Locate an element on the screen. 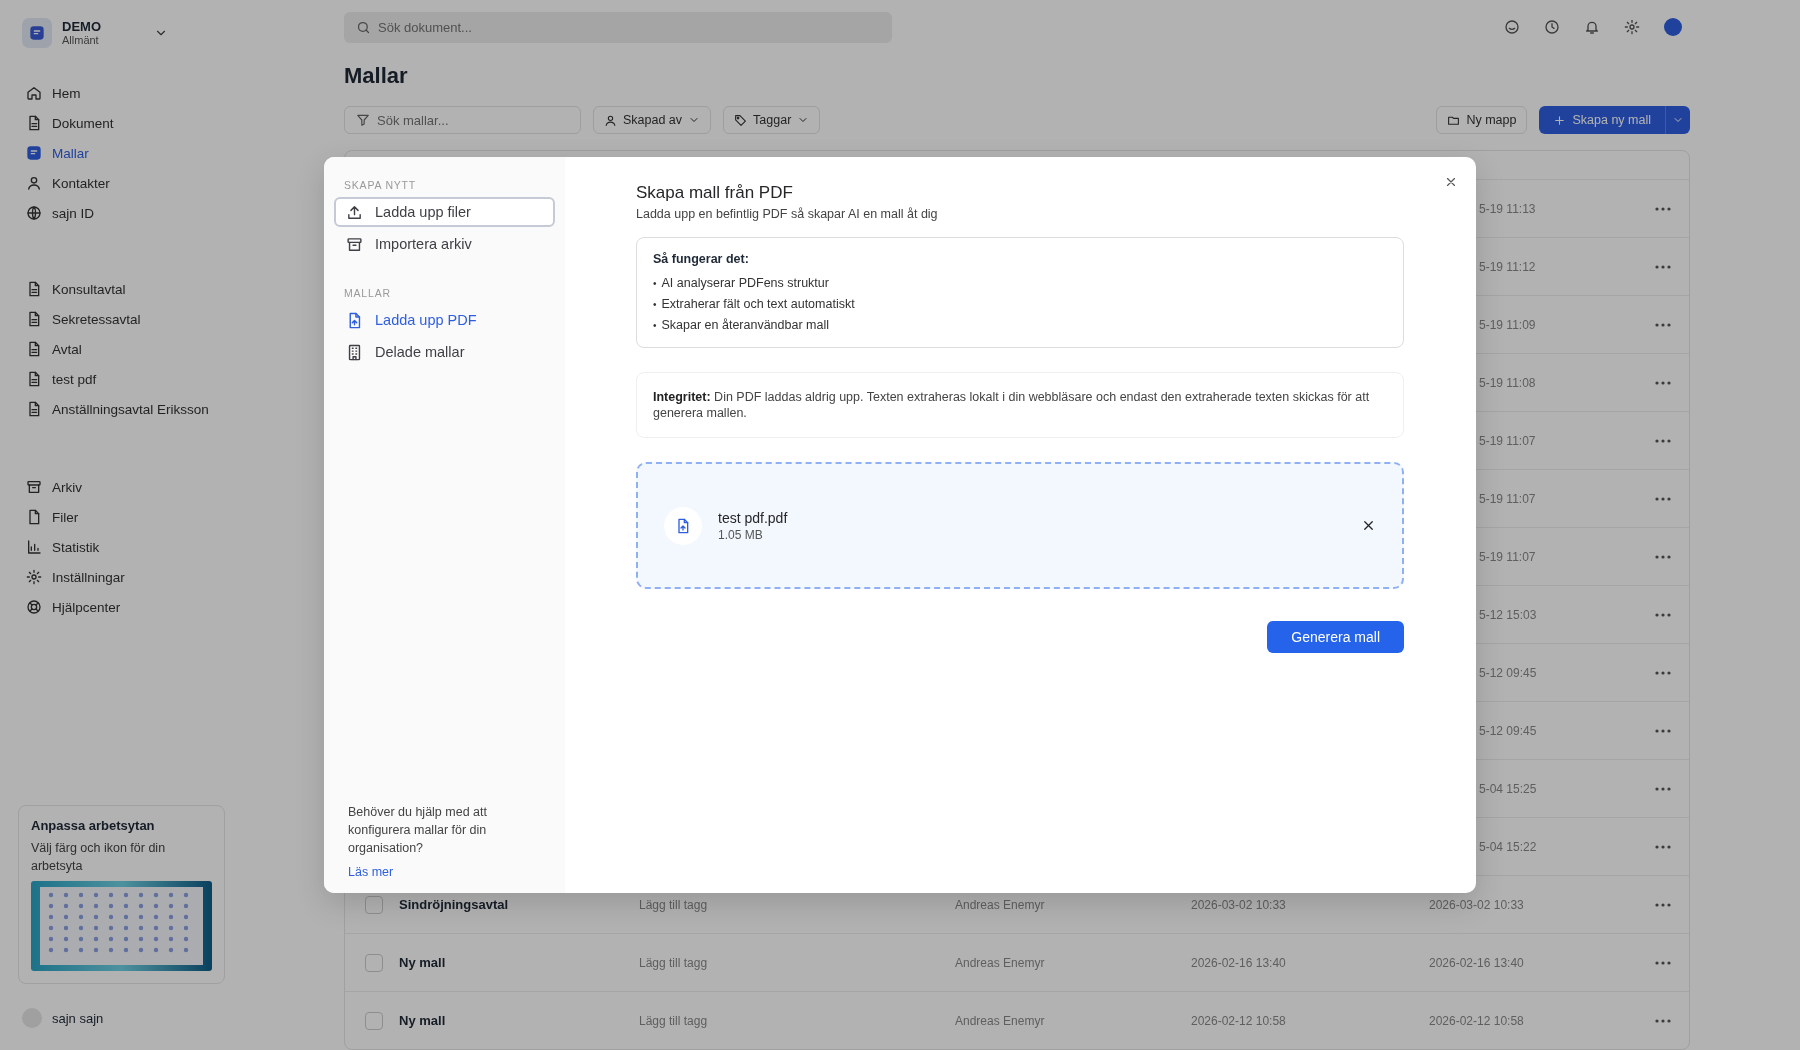 The image size is (1800, 1050). sidebar-item: Arkiv is located at coordinates (165, 487).